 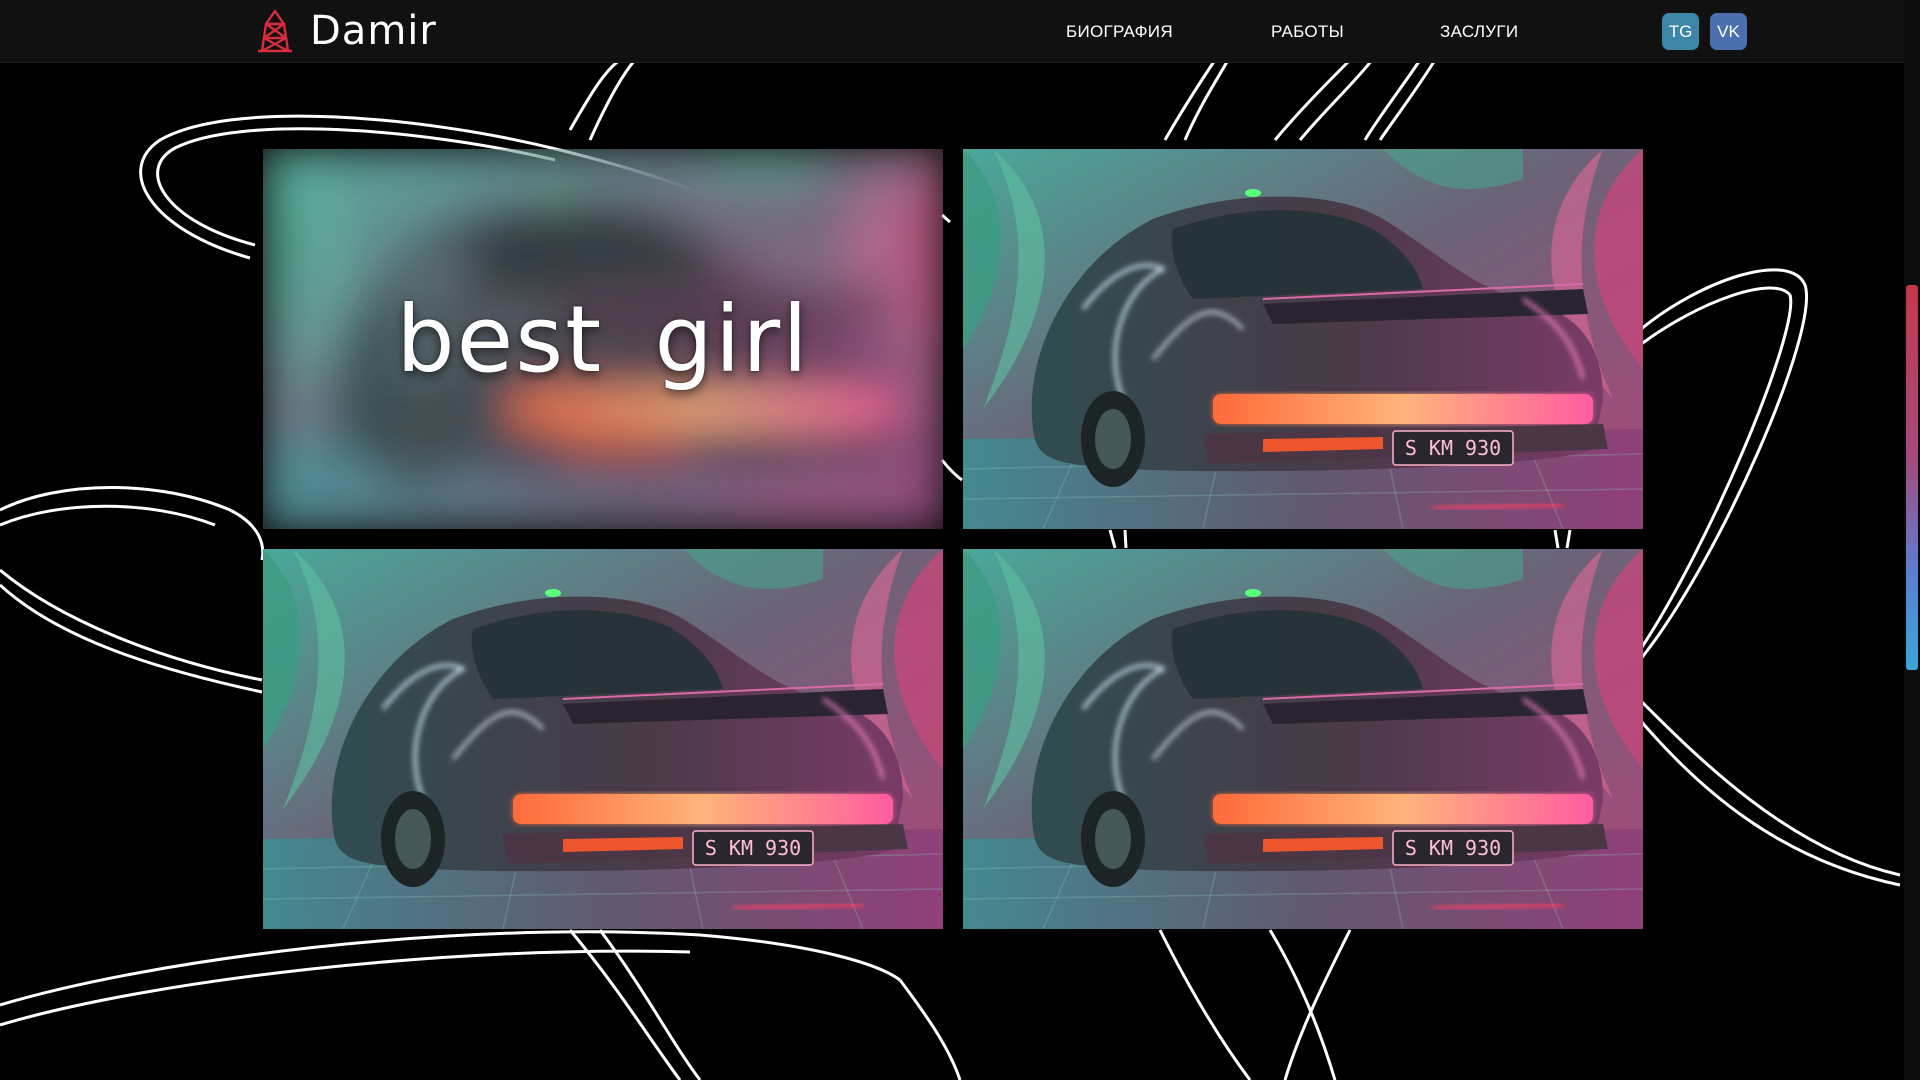 I want to click on gallery-caption: best girl, so click(x=603, y=339).